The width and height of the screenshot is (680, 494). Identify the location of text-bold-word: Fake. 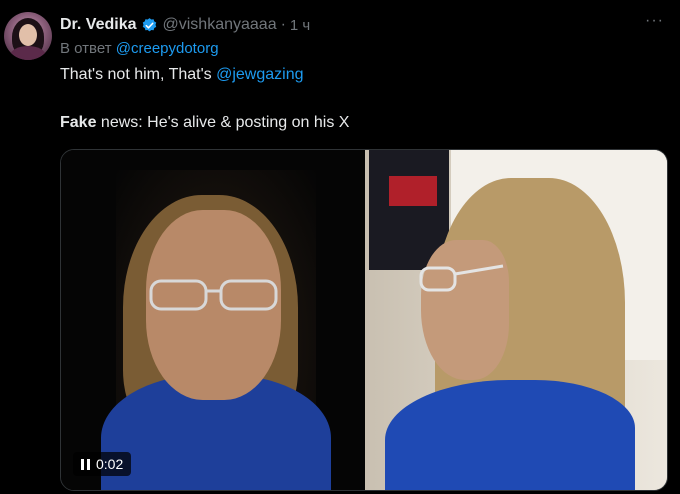
(78, 122).